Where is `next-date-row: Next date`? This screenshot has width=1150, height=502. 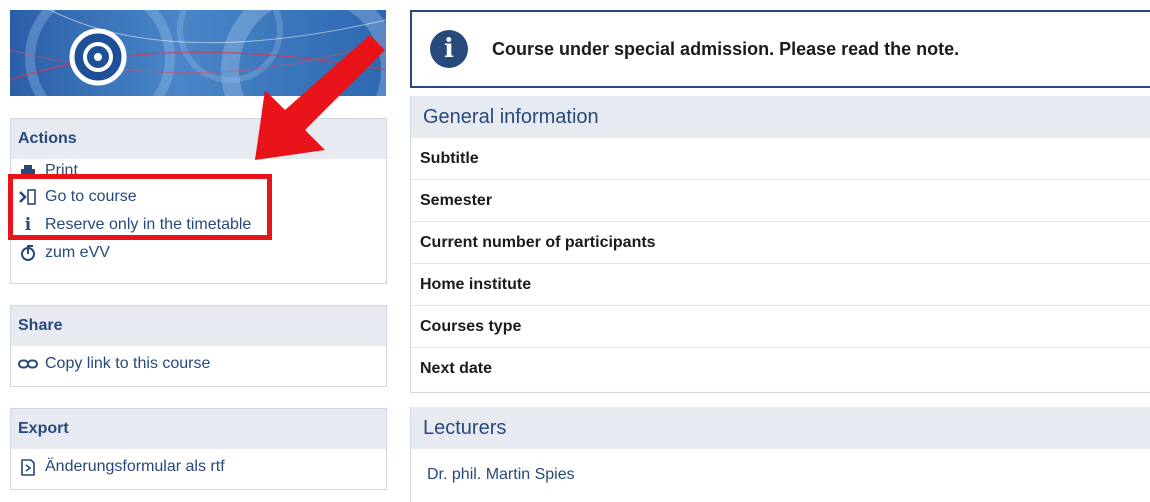
next-date-row: Next date is located at coordinates (456, 368).